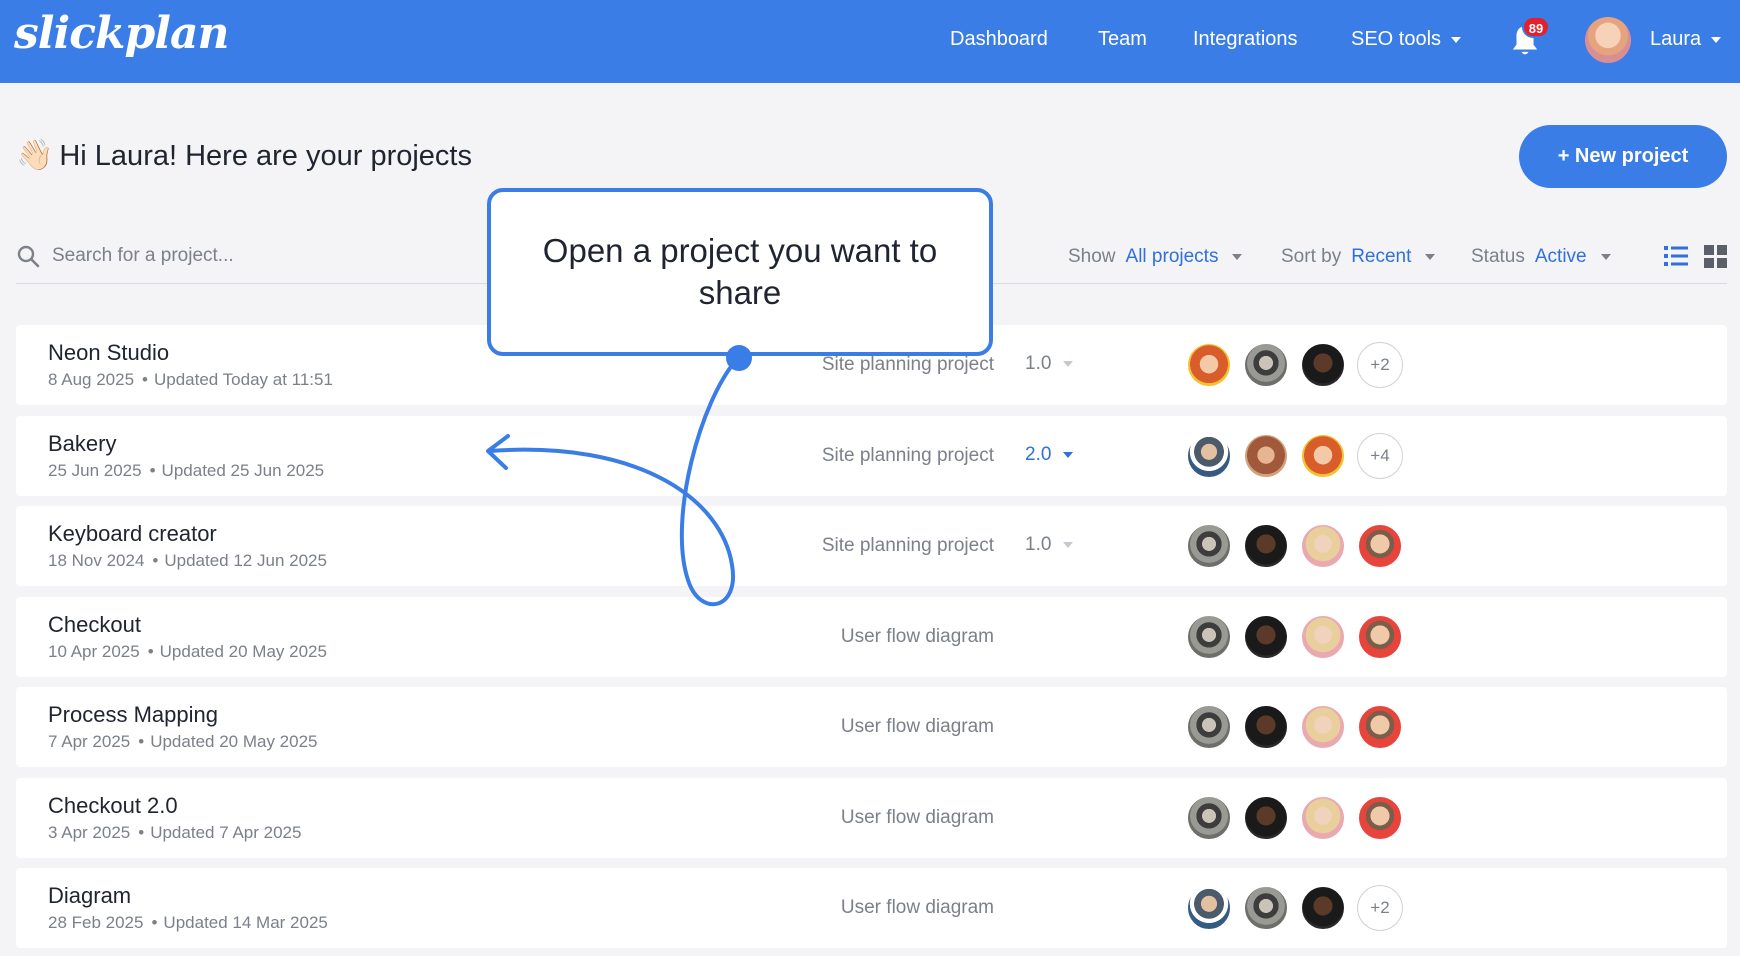  I want to click on user-menu: Laura, so click(1686, 39).